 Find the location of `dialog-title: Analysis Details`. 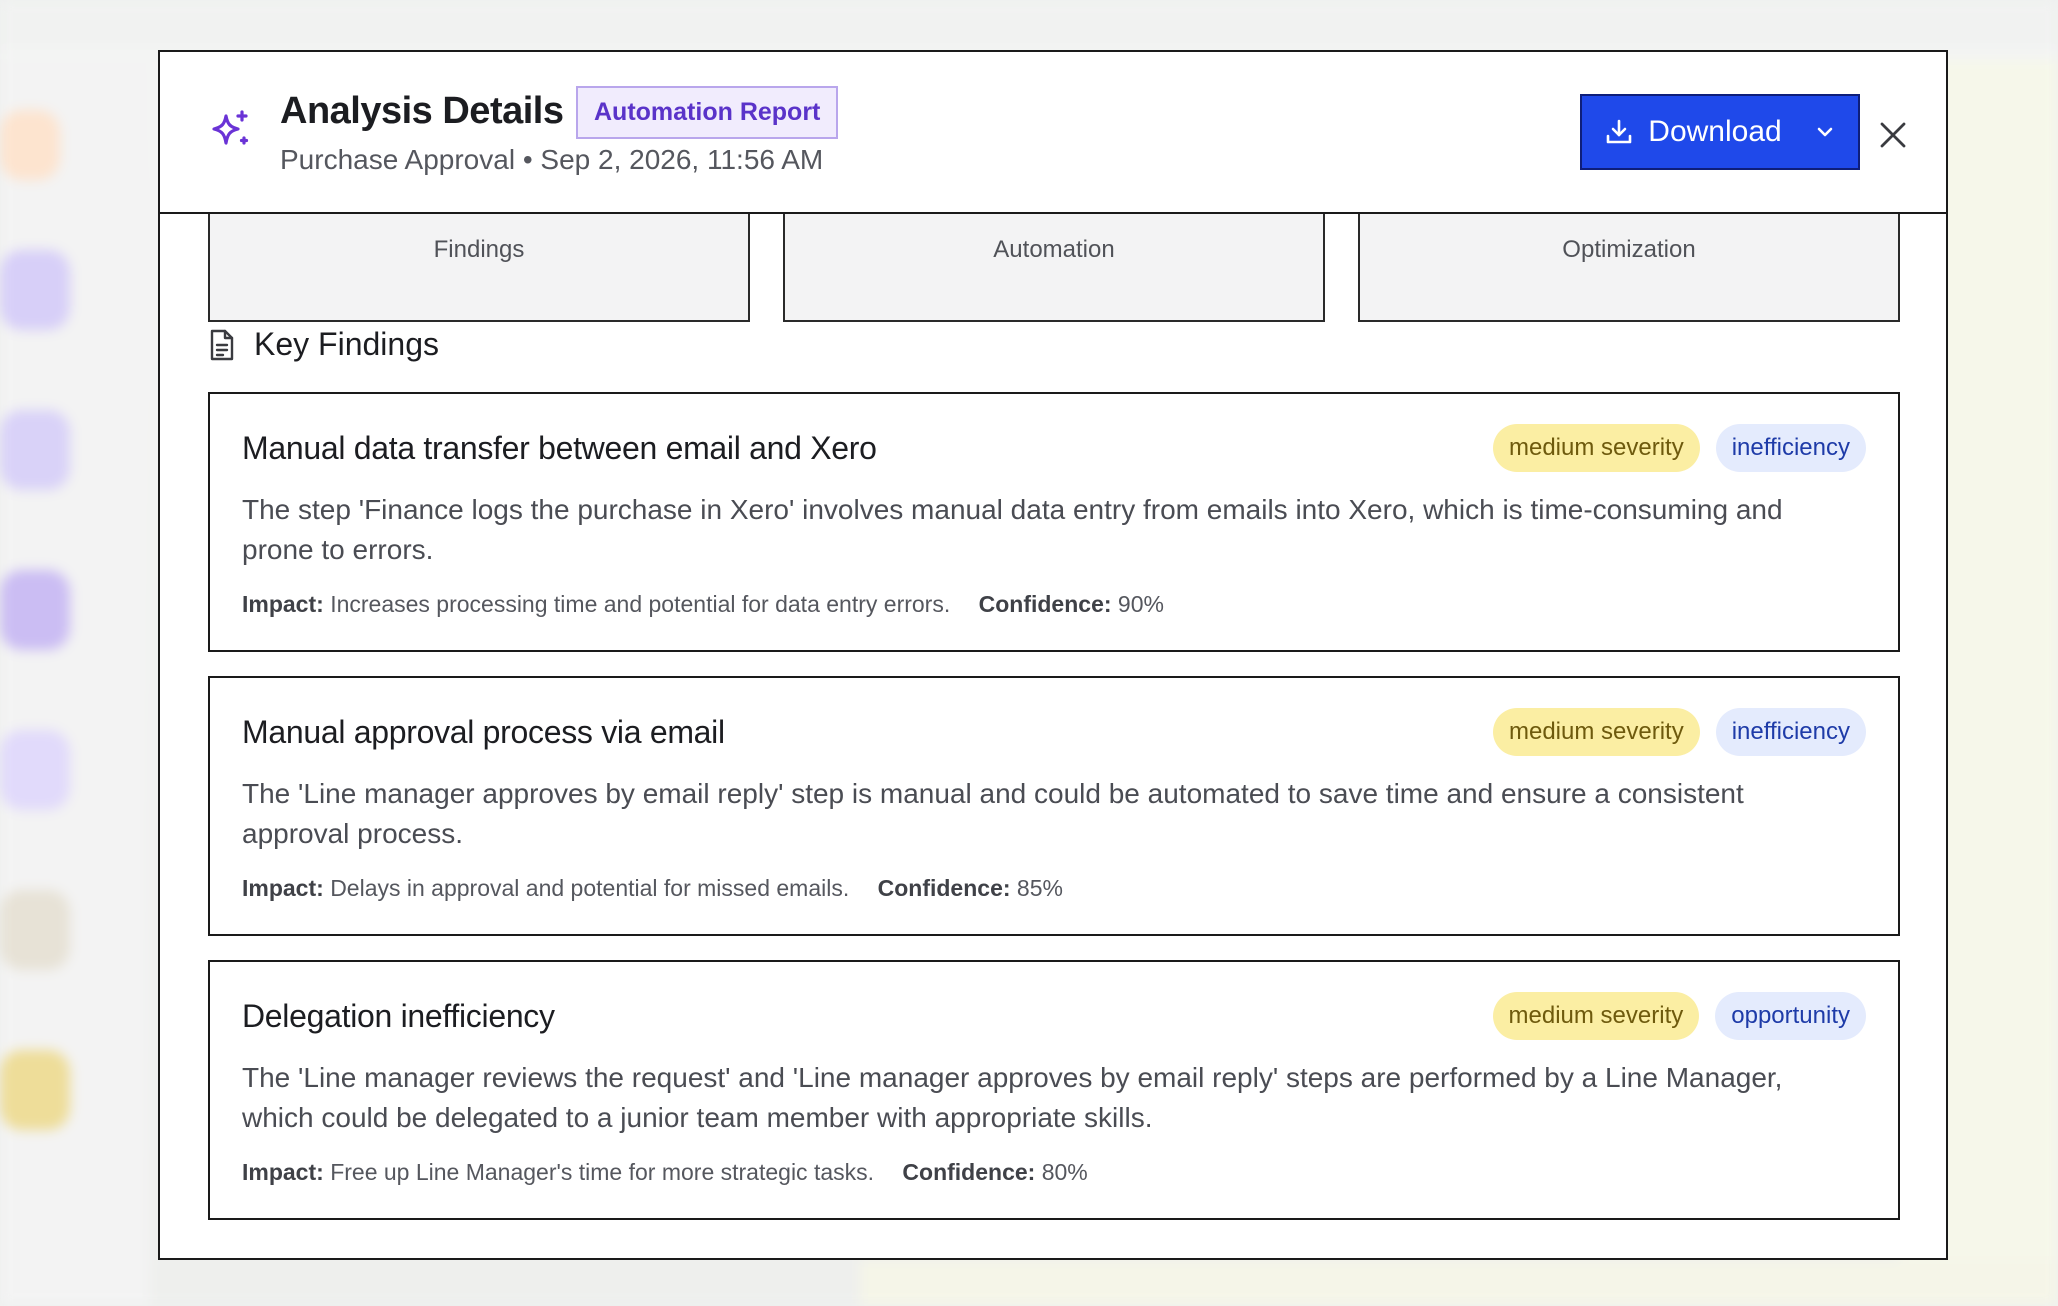

dialog-title: Analysis Details is located at coordinates (422, 111).